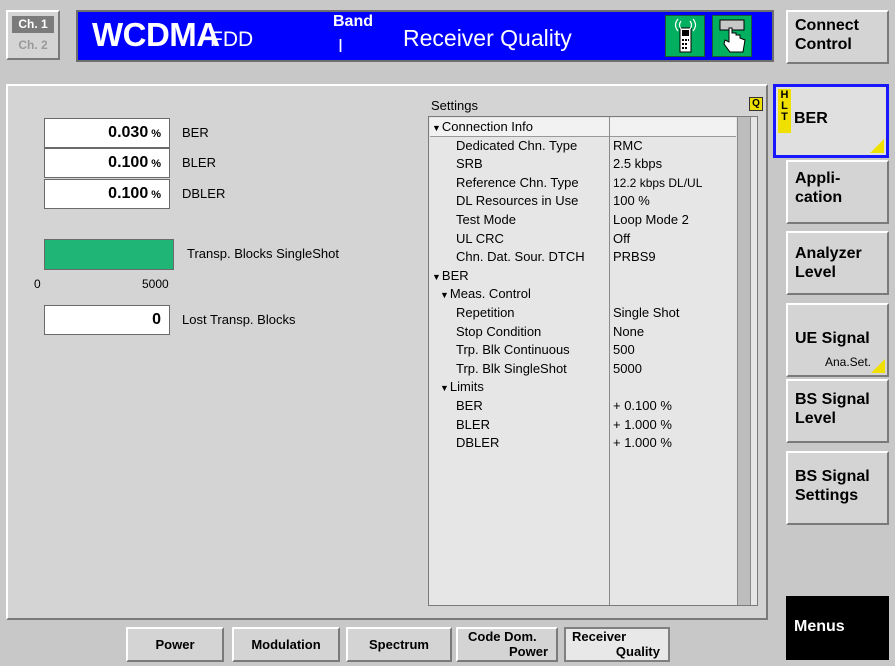 Image resolution: width=895 pixels, height=666 pixels. What do you see at coordinates (609, 361) in the screenshot?
I see `column-divider` at bounding box center [609, 361].